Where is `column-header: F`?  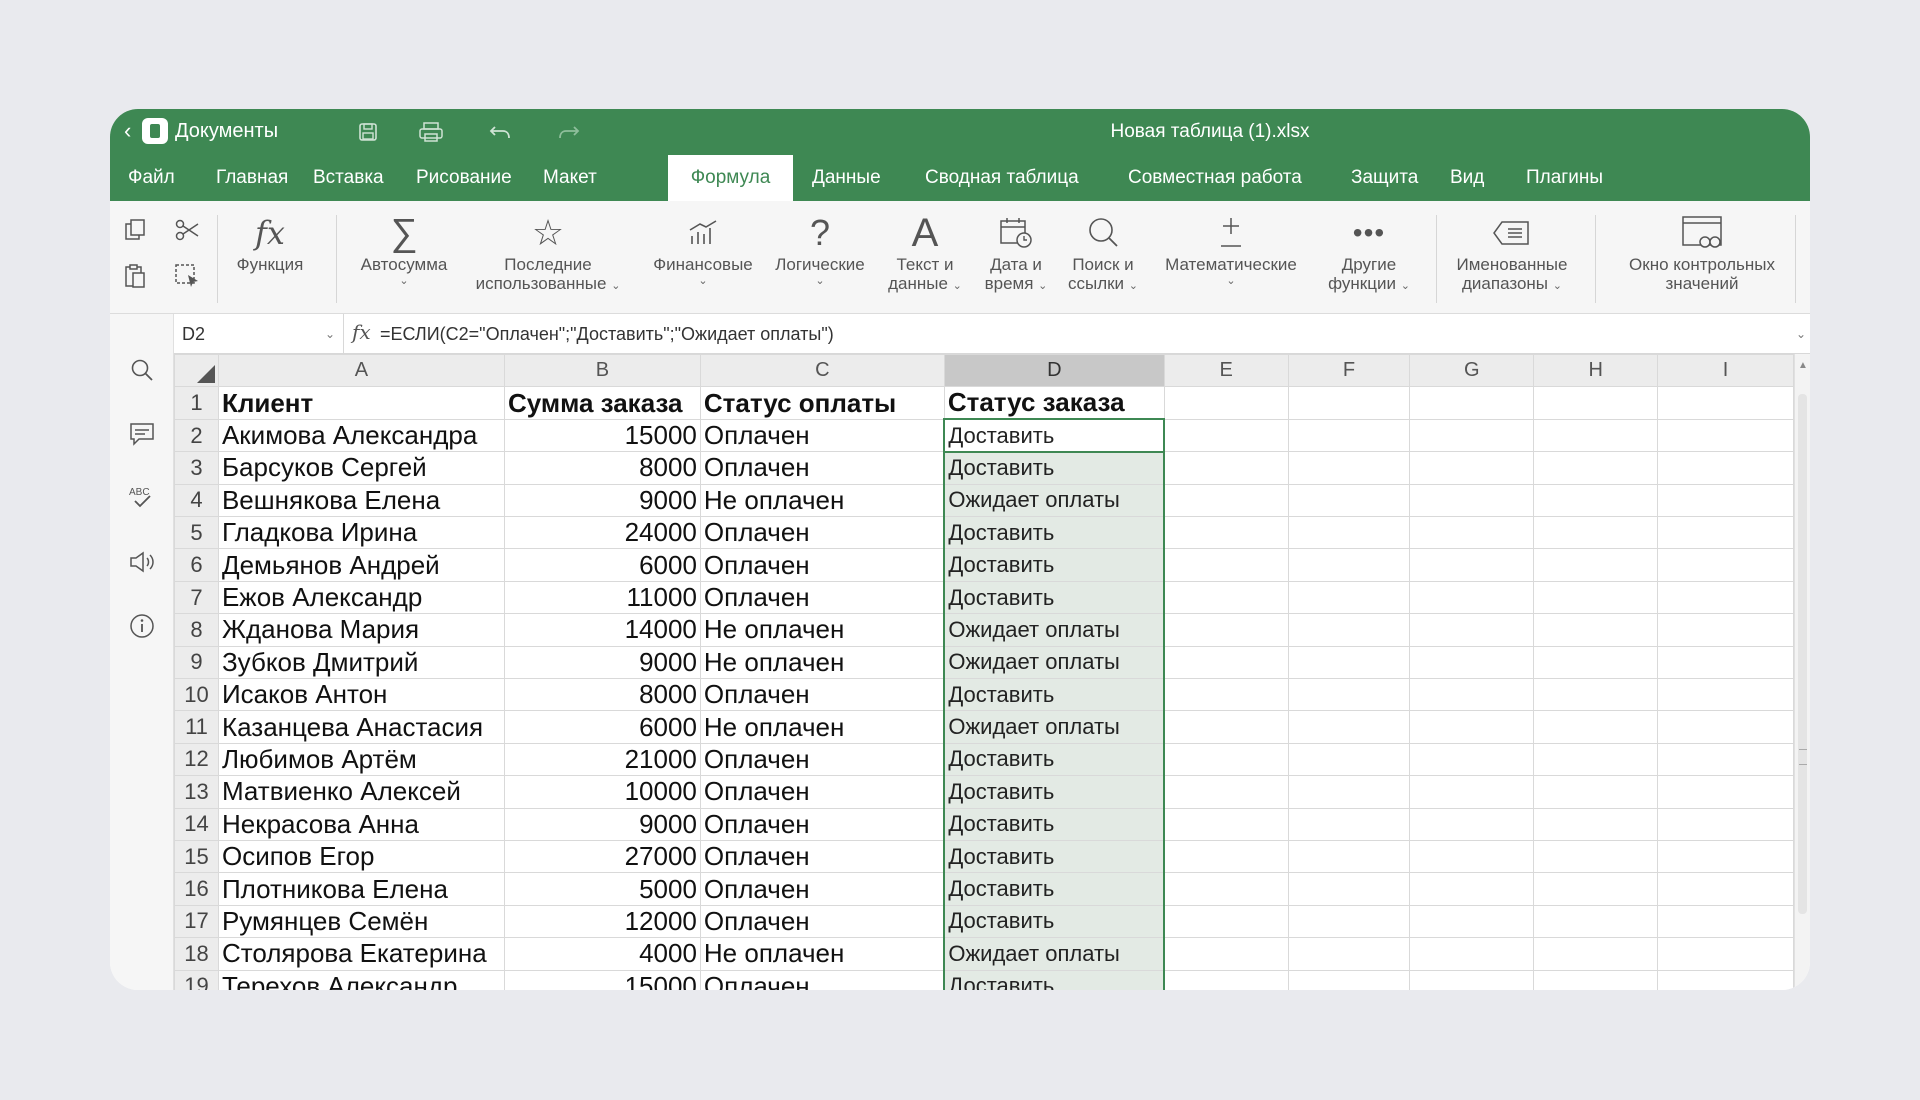 column-header: F is located at coordinates (1349, 371).